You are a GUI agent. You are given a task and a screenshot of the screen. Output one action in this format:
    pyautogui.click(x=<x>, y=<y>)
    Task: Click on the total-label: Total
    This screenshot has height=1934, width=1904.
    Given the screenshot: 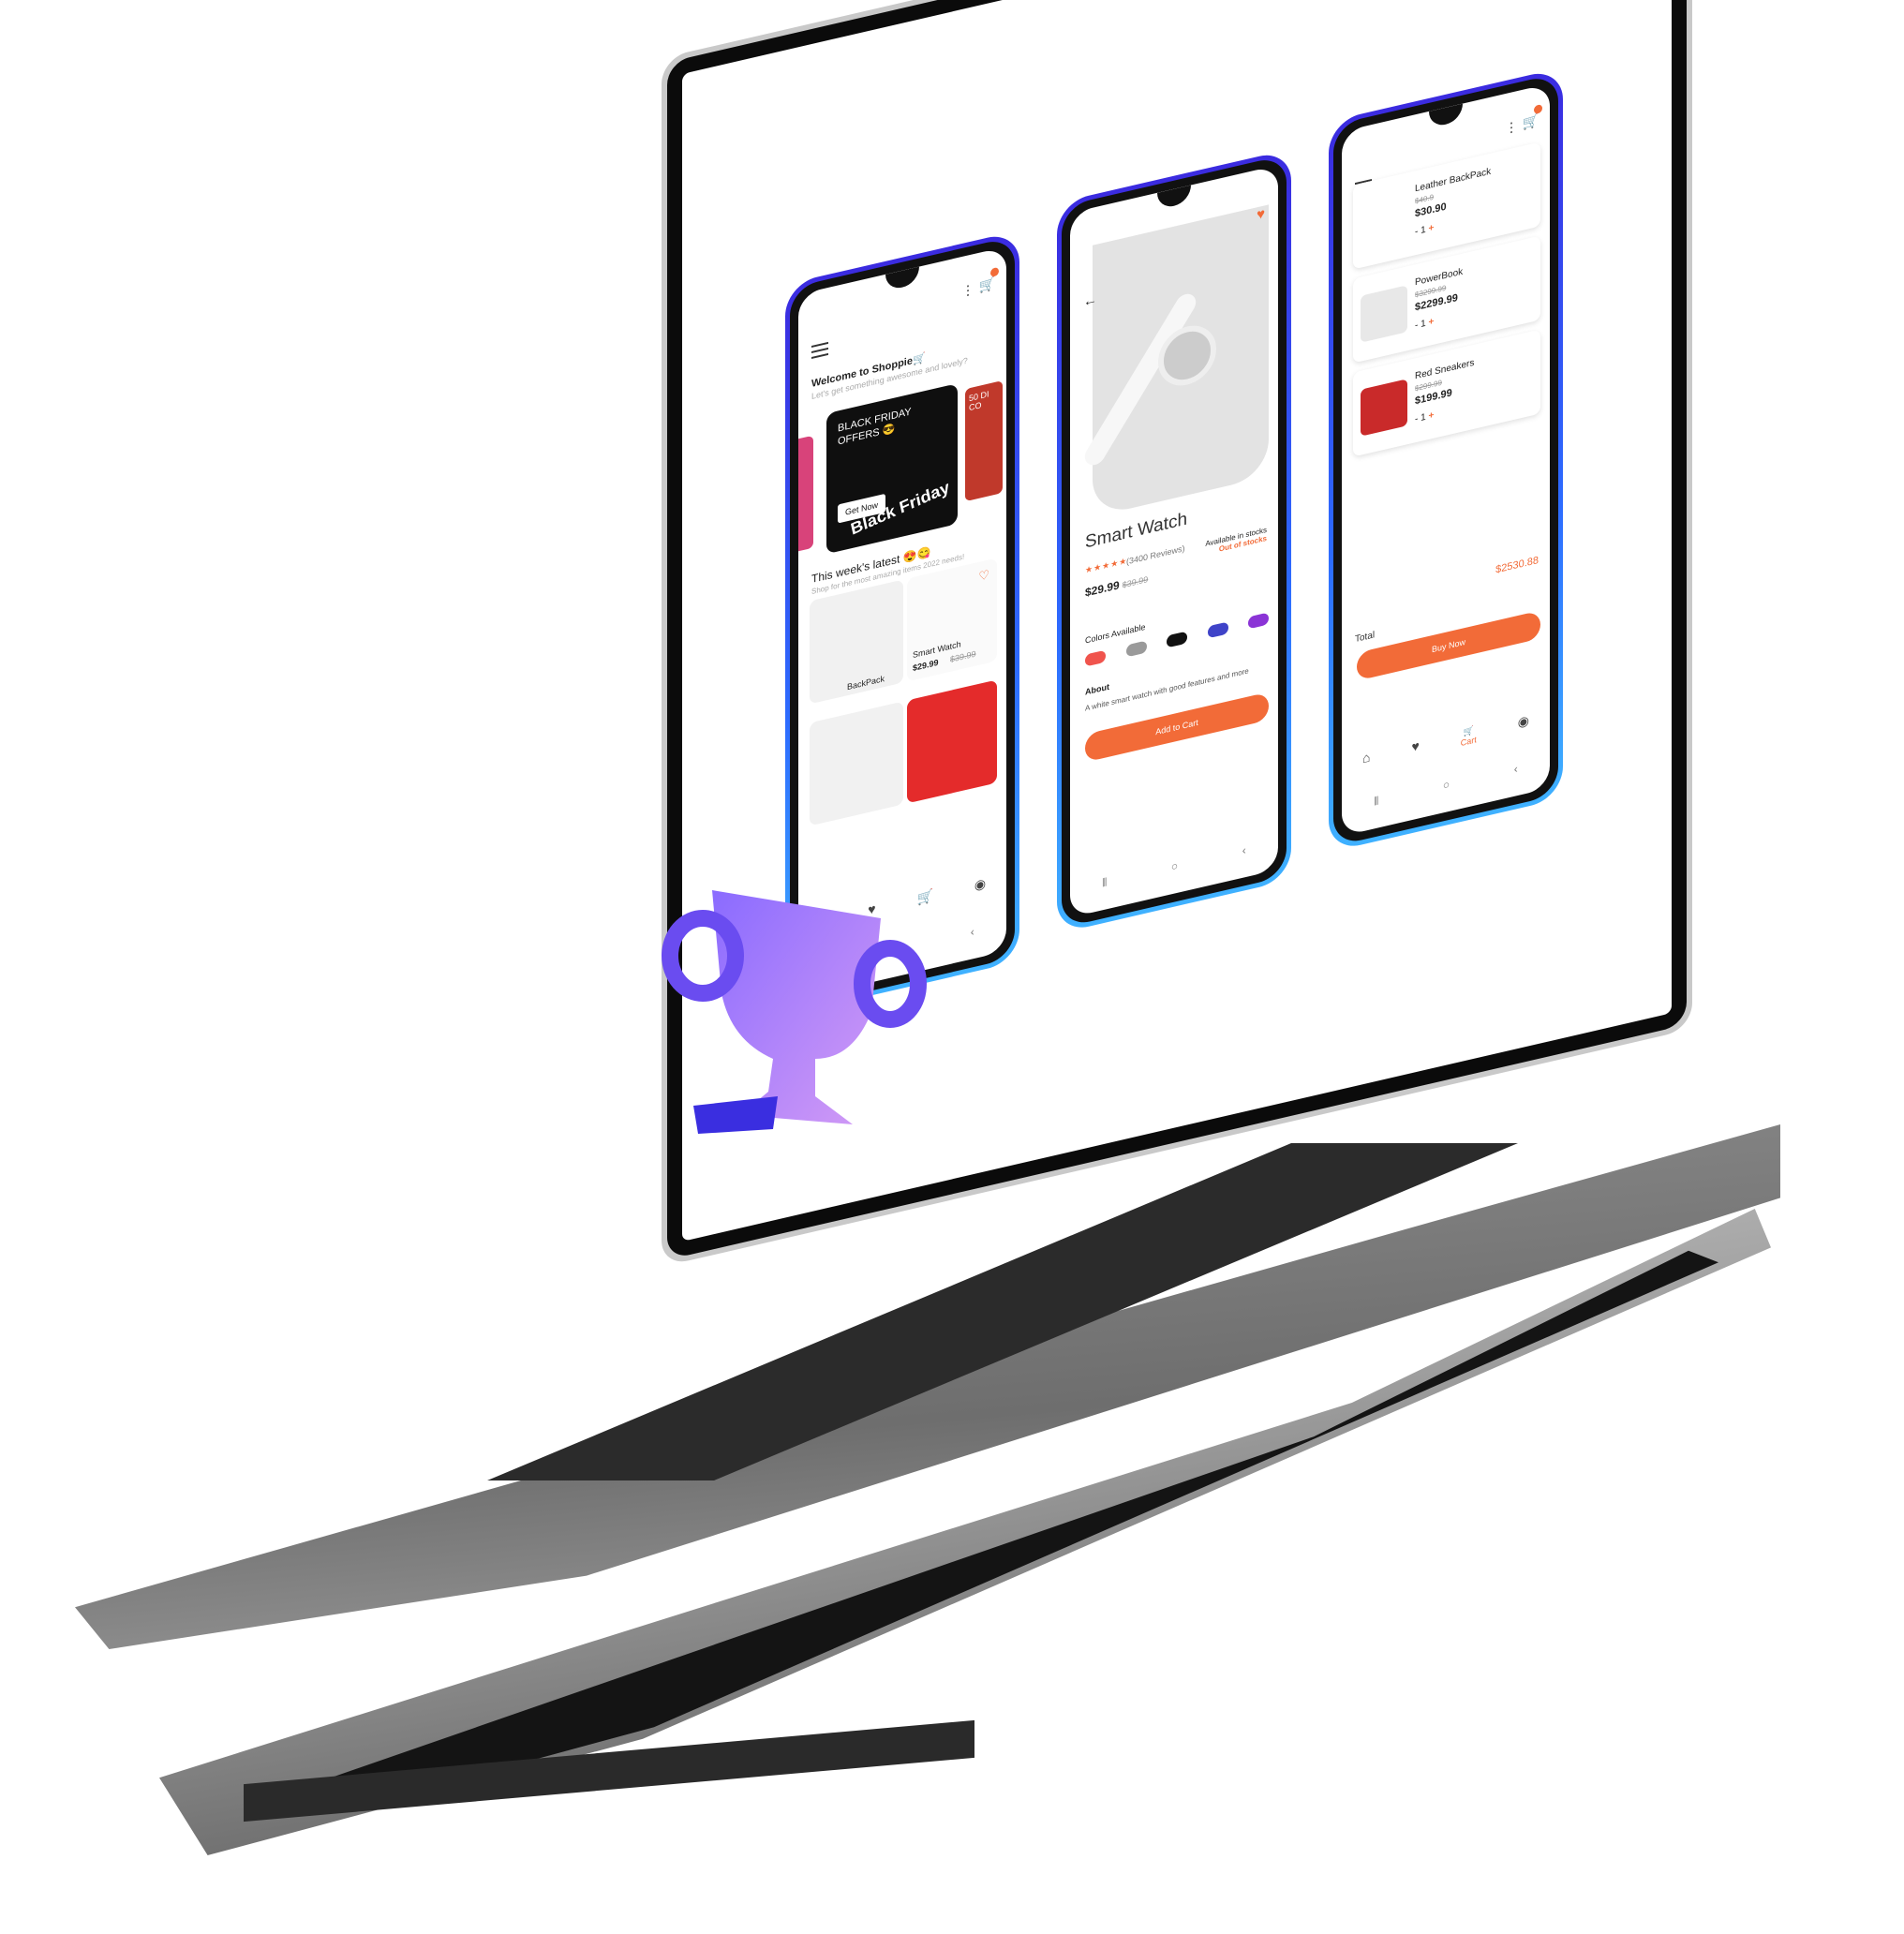 What is the action you would take?
    pyautogui.click(x=1365, y=638)
    